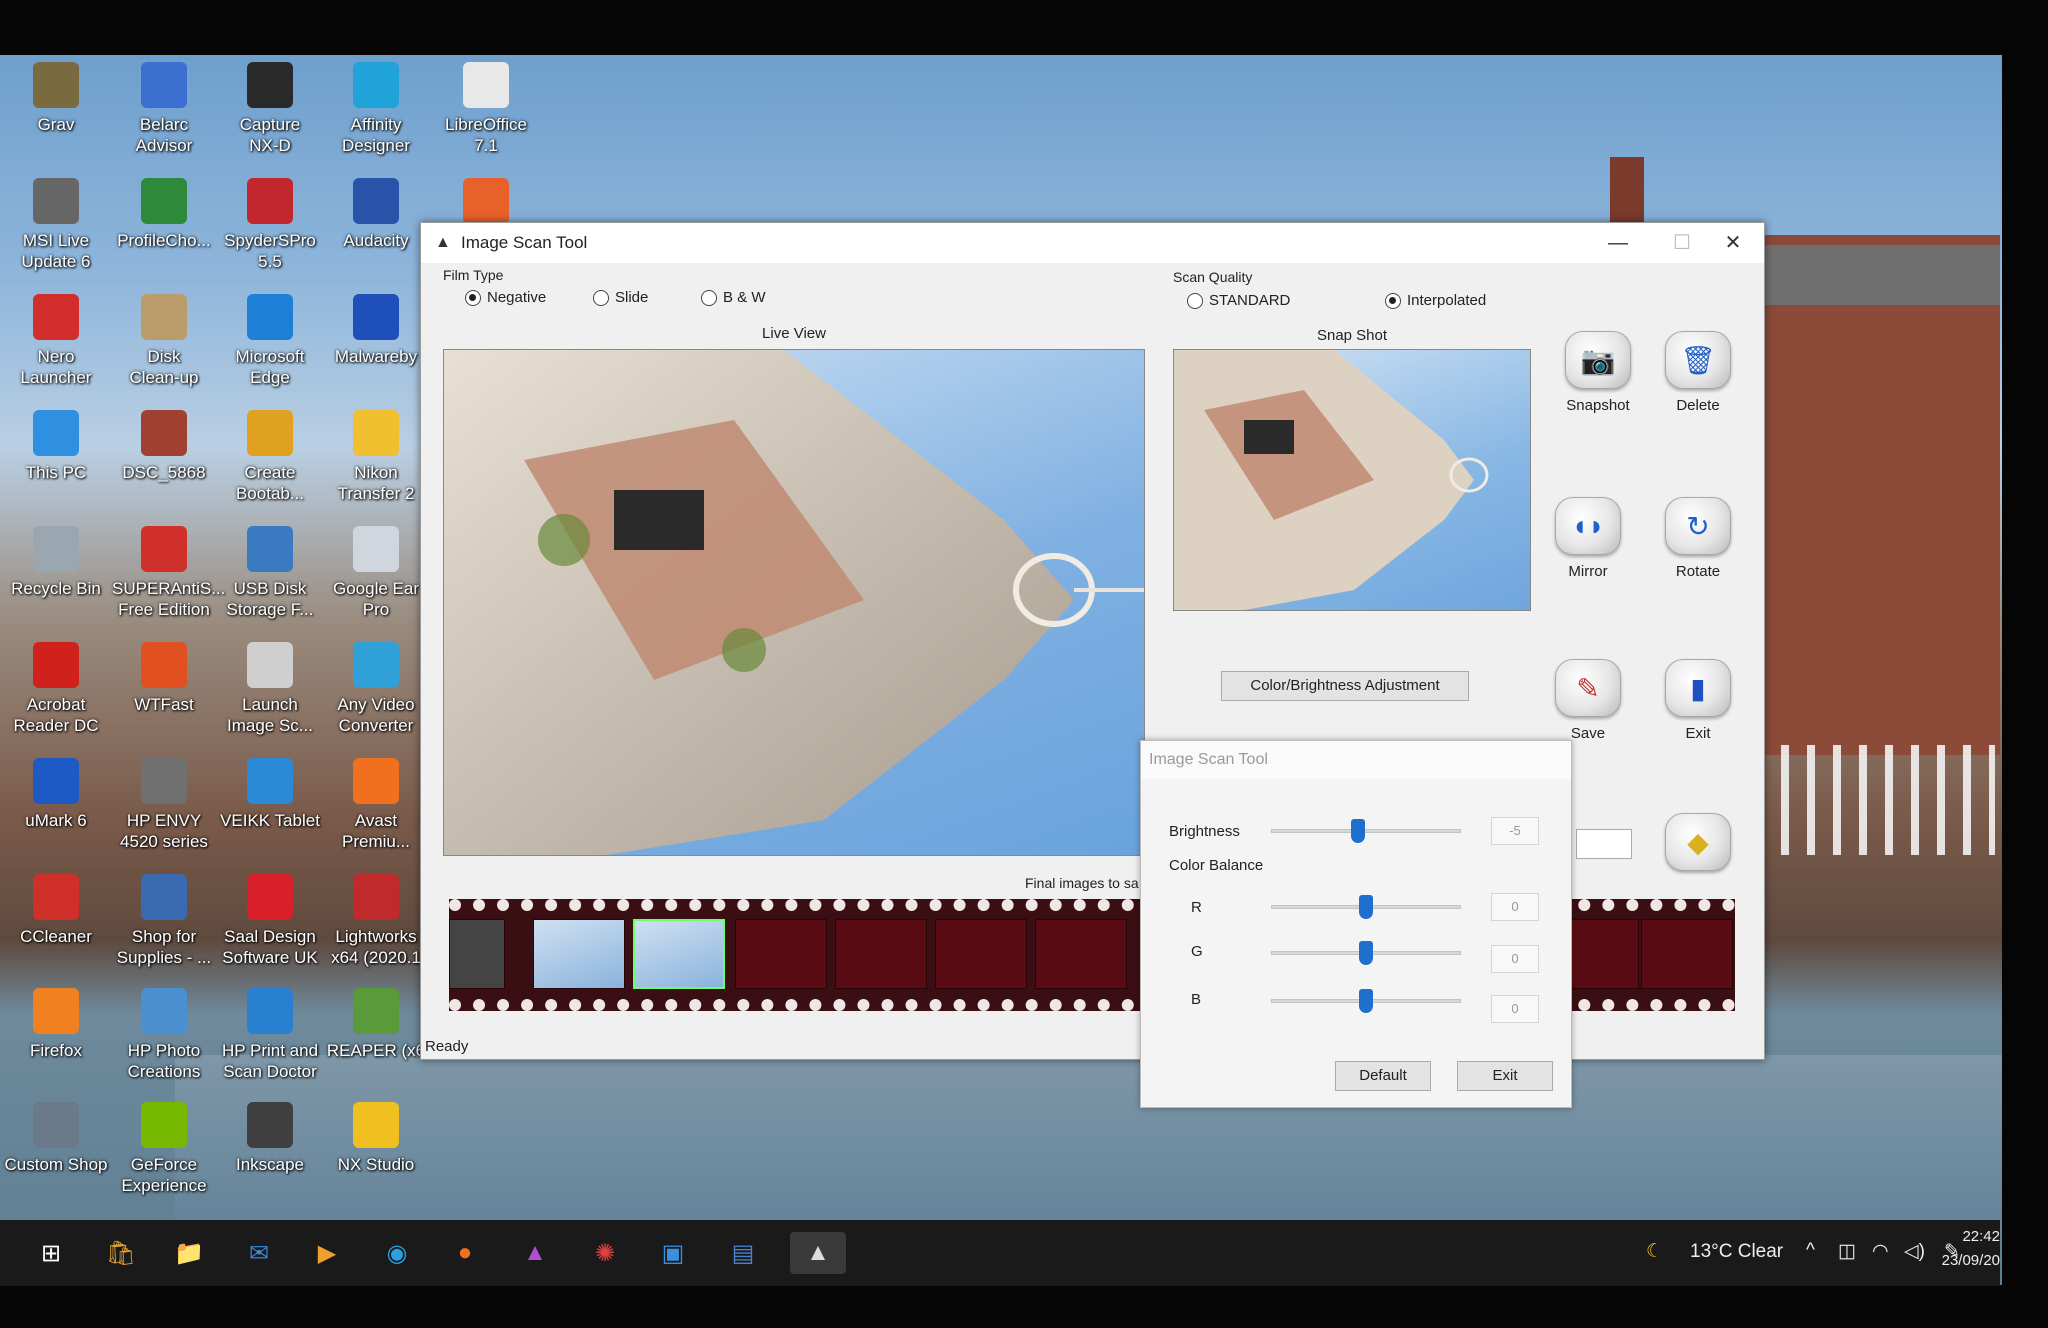 Image resolution: width=2048 pixels, height=1328 pixels. I want to click on desktop-icon: HP Print and Scan Doctor, so click(270, 1035).